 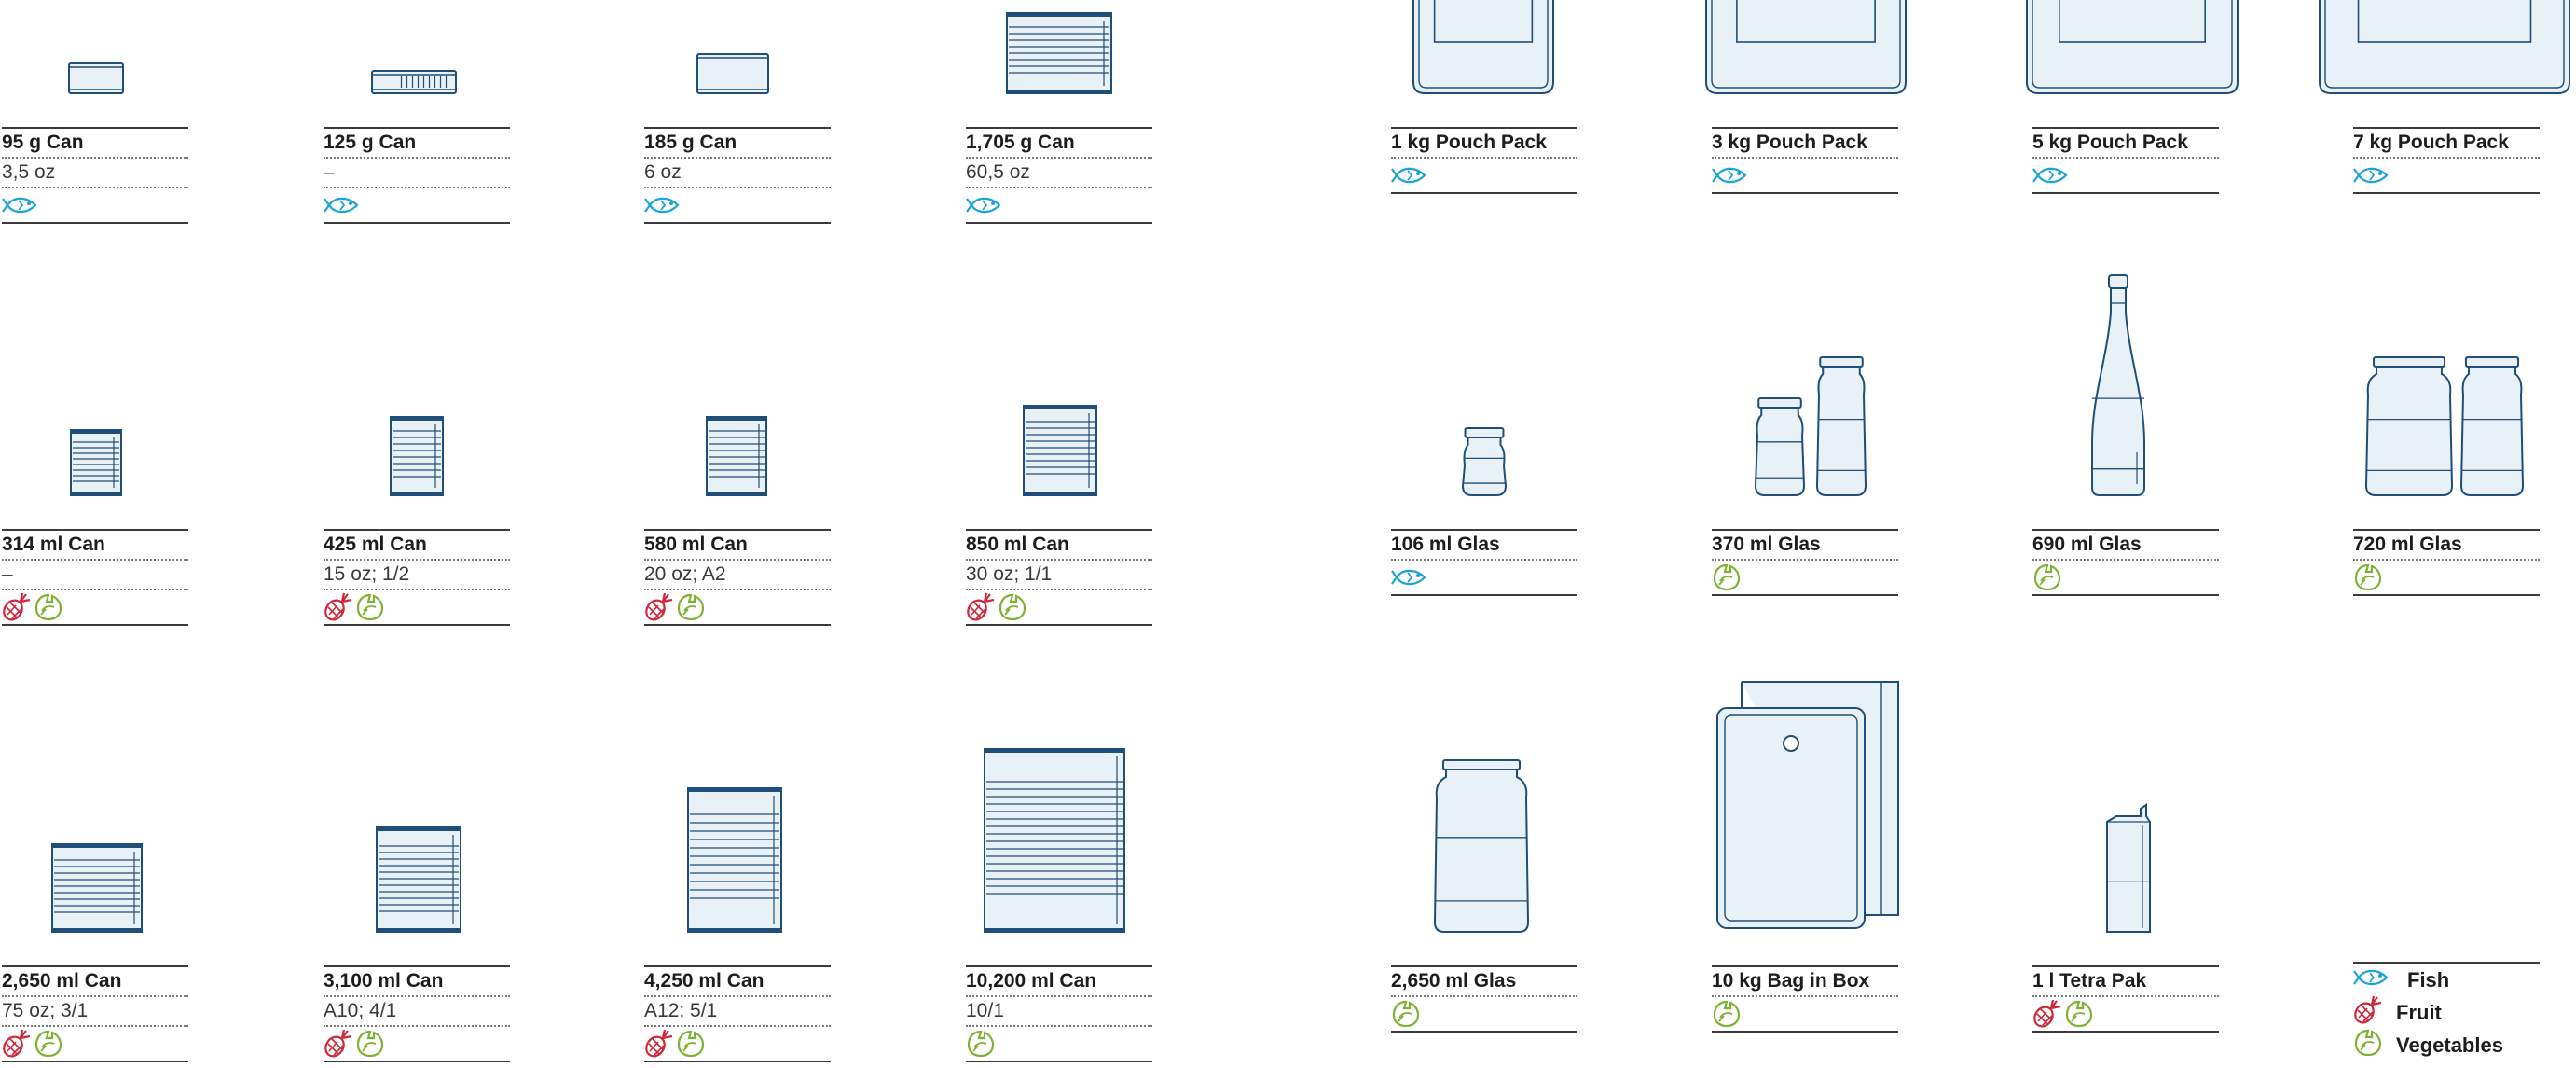 What do you see at coordinates (384, 981) in the screenshot?
I see `product-title: 3,100 ml Can` at bounding box center [384, 981].